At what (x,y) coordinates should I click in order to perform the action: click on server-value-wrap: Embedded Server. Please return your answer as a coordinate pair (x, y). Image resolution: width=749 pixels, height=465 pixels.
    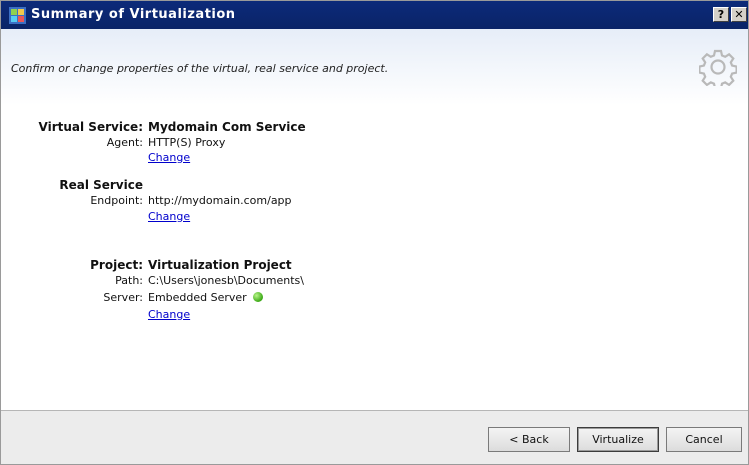
    Looking at the image, I should click on (205, 298).